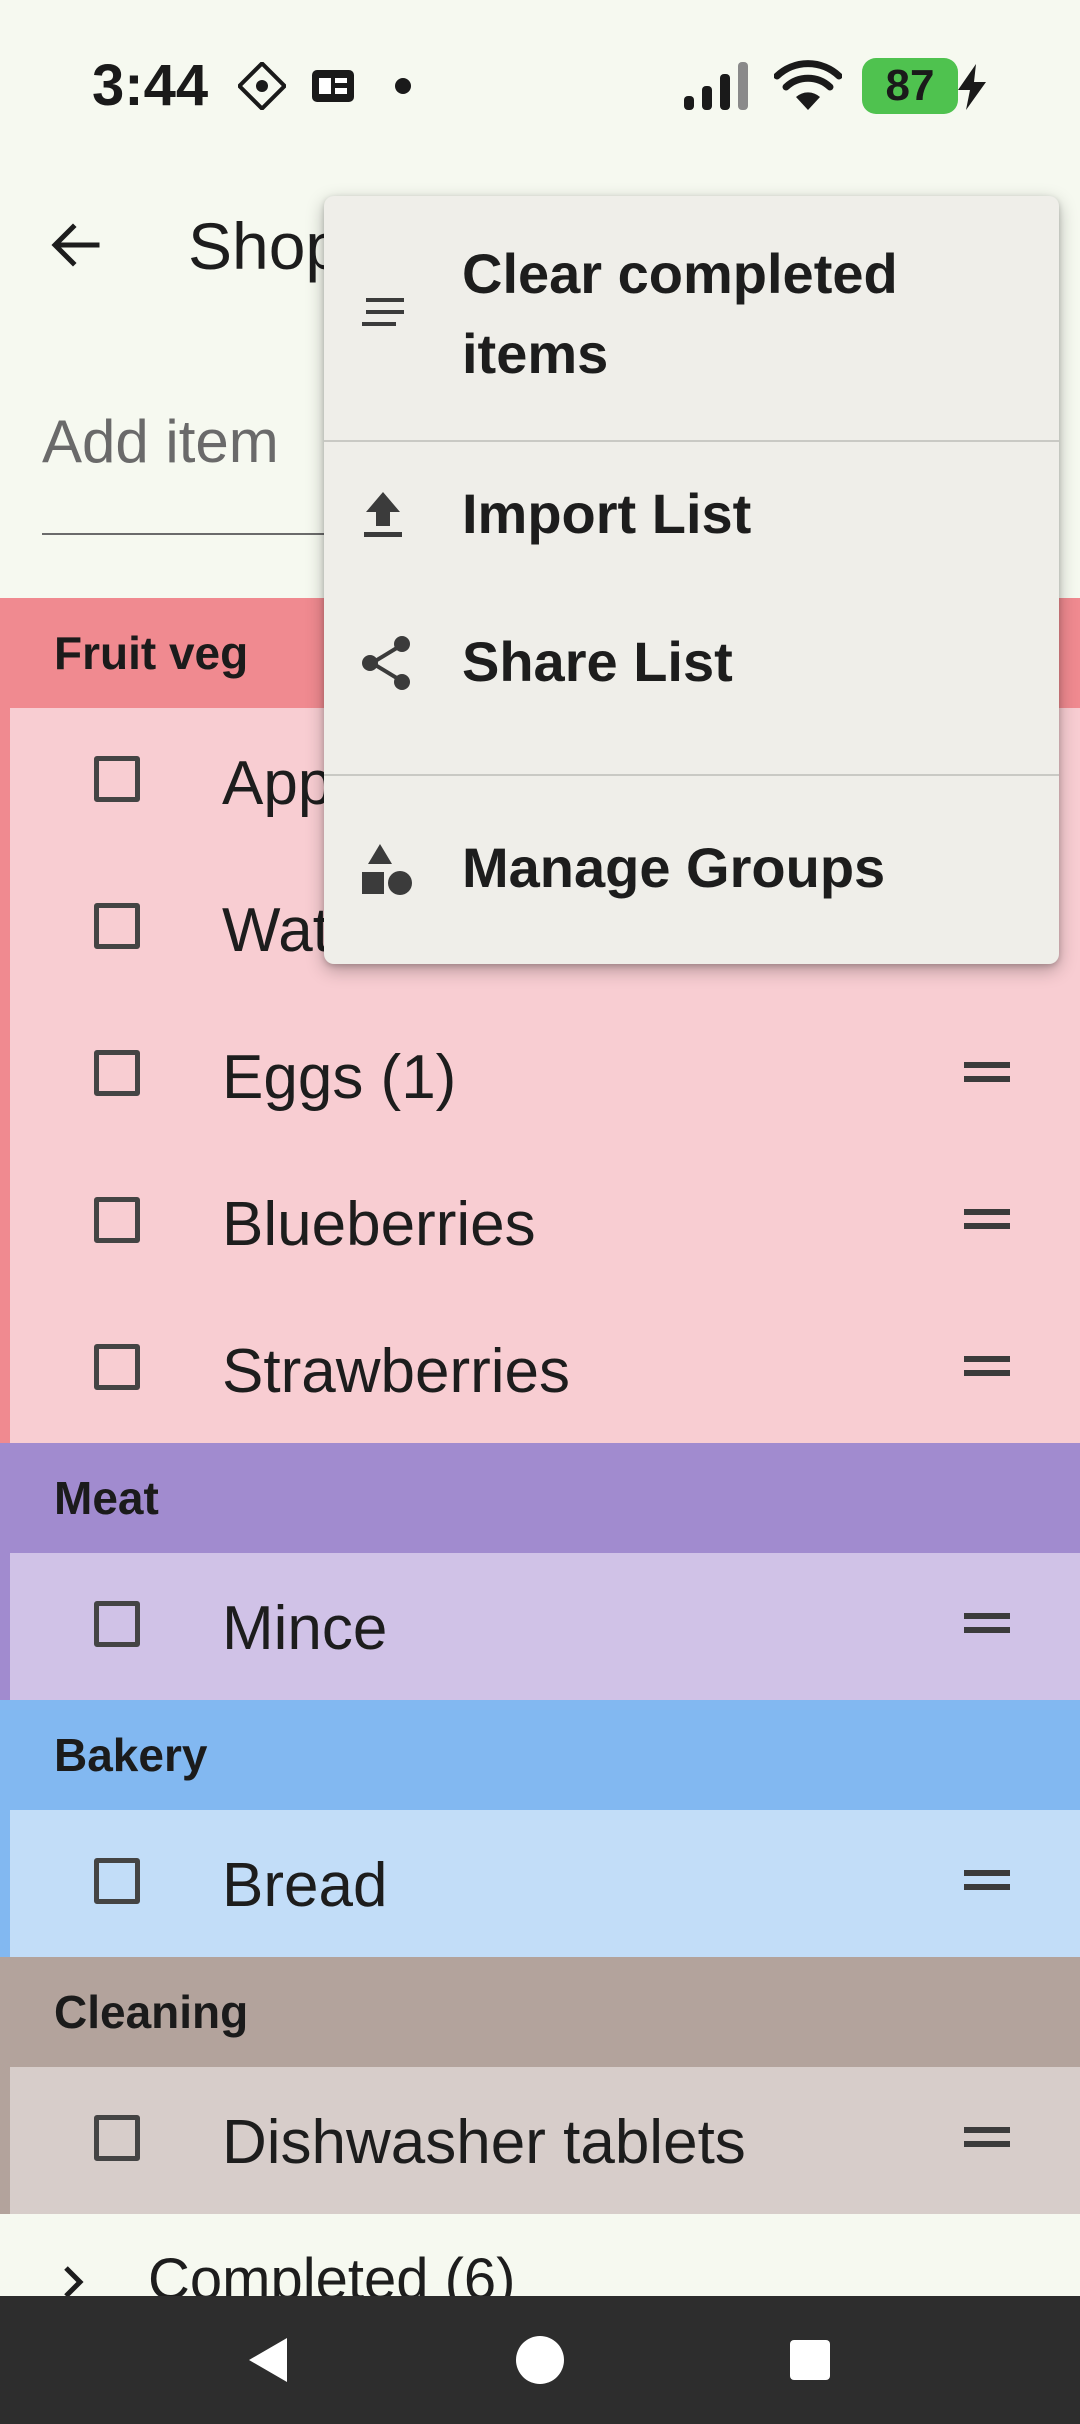 Image resolution: width=1080 pixels, height=2424 pixels. What do you see at coordinates (262, 86) in the screenshot?
I see `gift-card-icon` at bounding box center [262, 86].